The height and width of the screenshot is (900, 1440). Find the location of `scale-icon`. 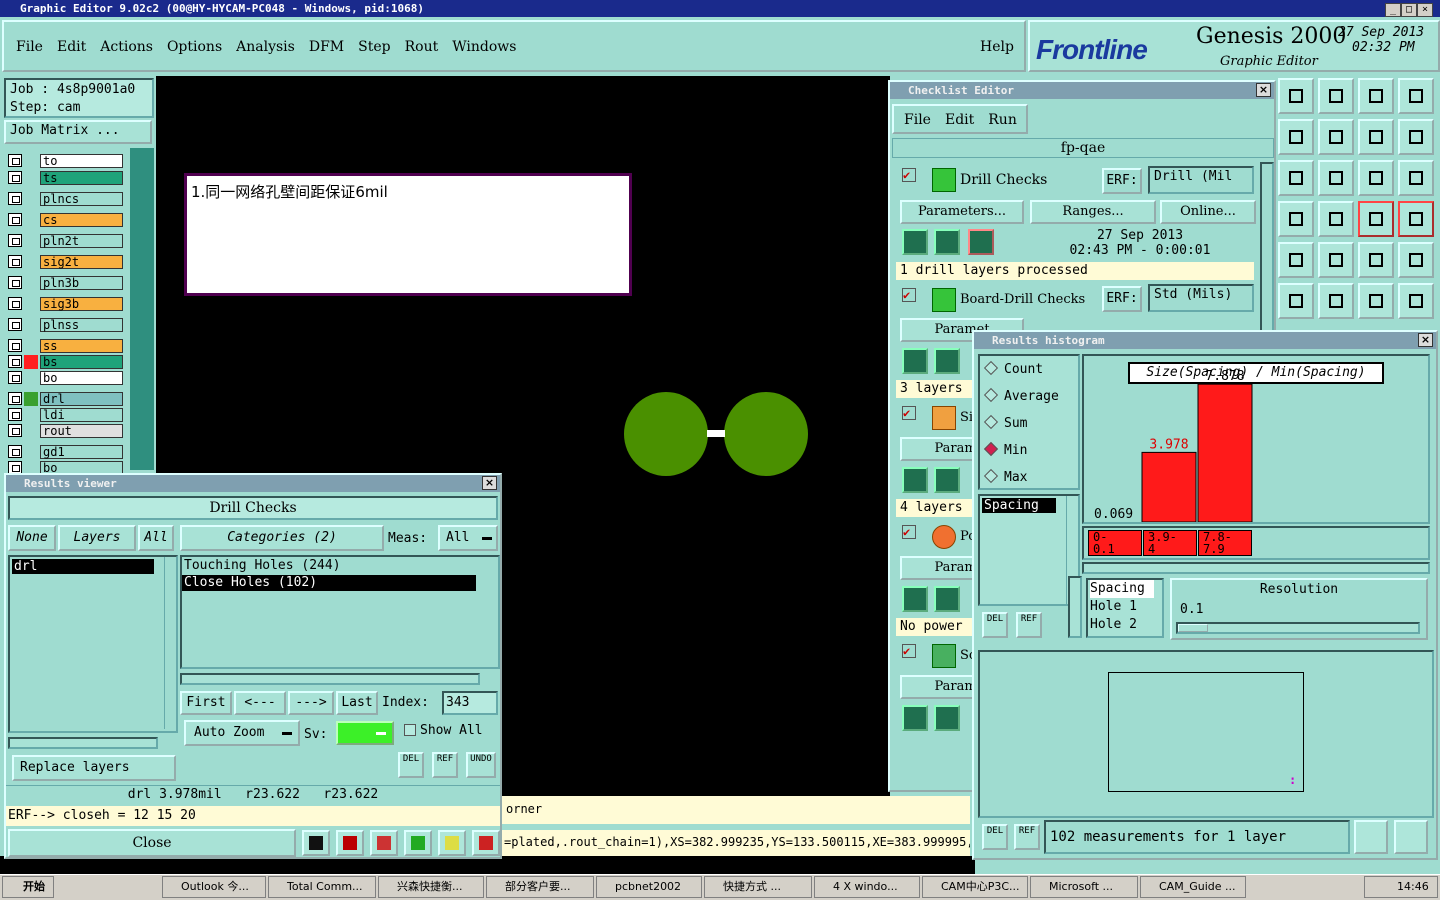

scale-icon is located at coordinates (1376, 178).